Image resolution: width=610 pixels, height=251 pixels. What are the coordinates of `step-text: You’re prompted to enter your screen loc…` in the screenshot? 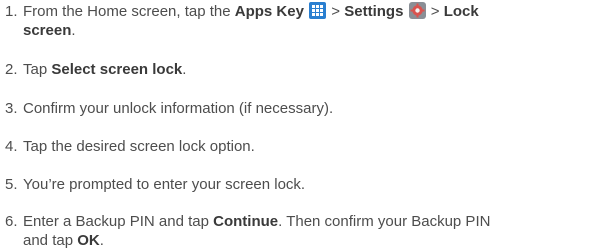 It's located at (164, 184).